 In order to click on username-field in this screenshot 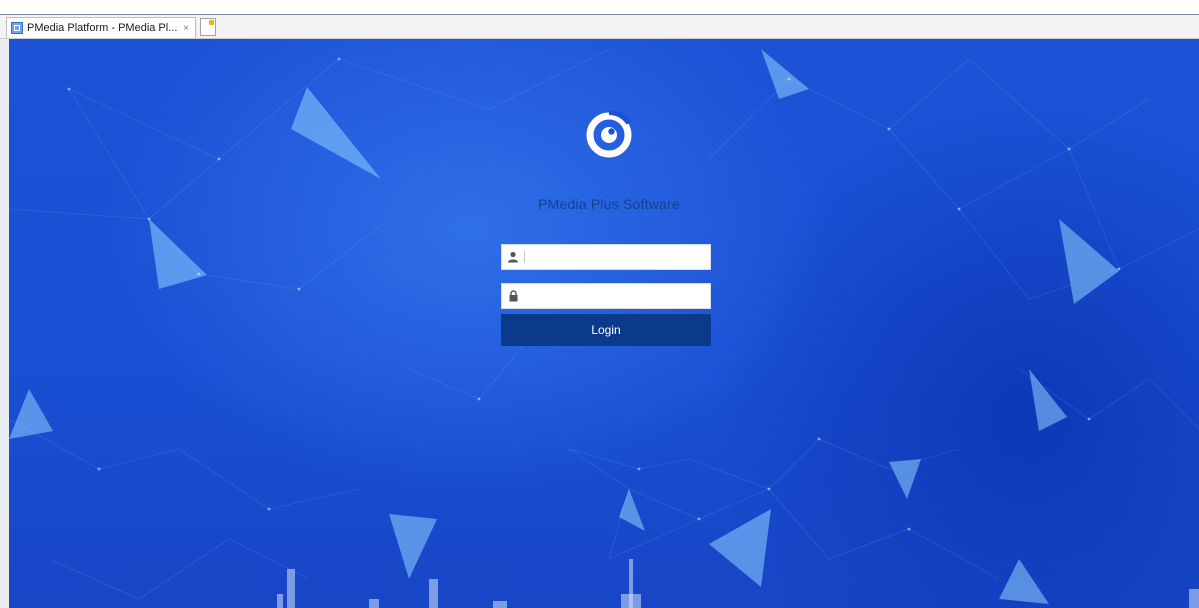, I will do `click(606, 257)`.